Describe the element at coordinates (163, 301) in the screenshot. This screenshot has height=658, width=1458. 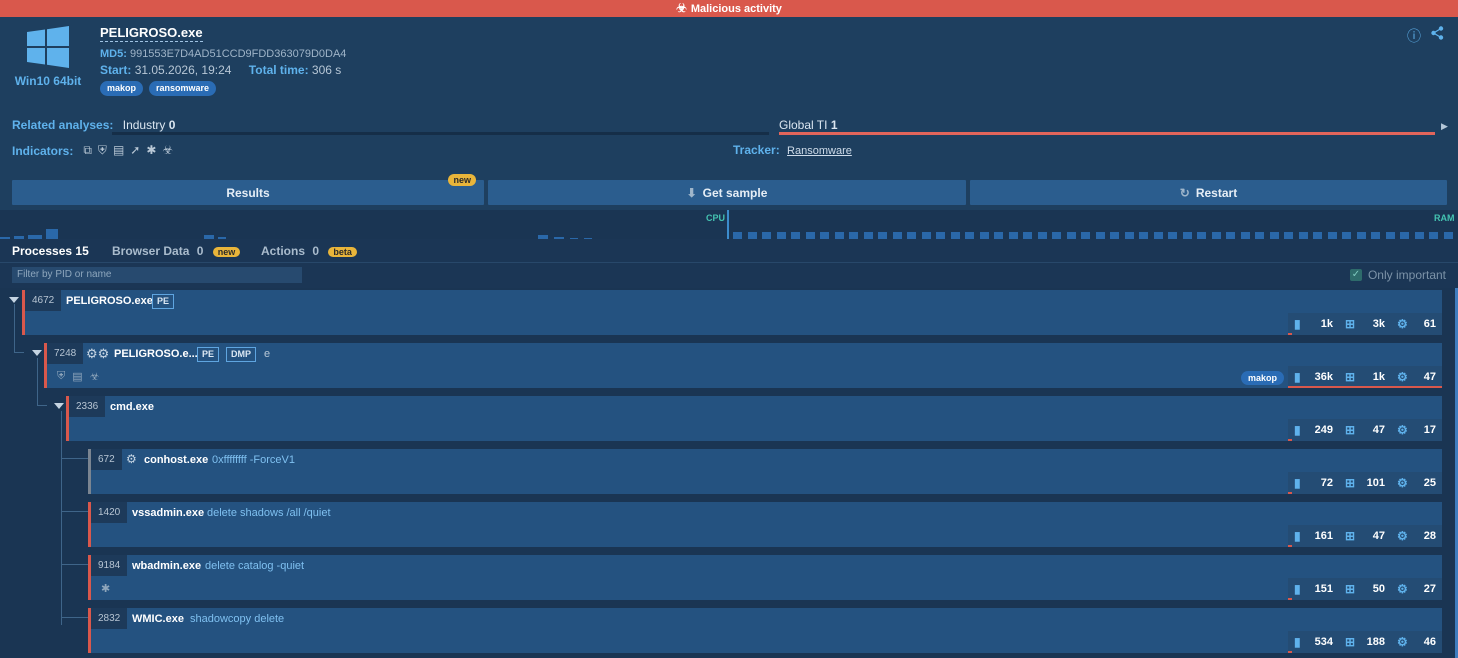
I see `pe-badge: PE` at that location.